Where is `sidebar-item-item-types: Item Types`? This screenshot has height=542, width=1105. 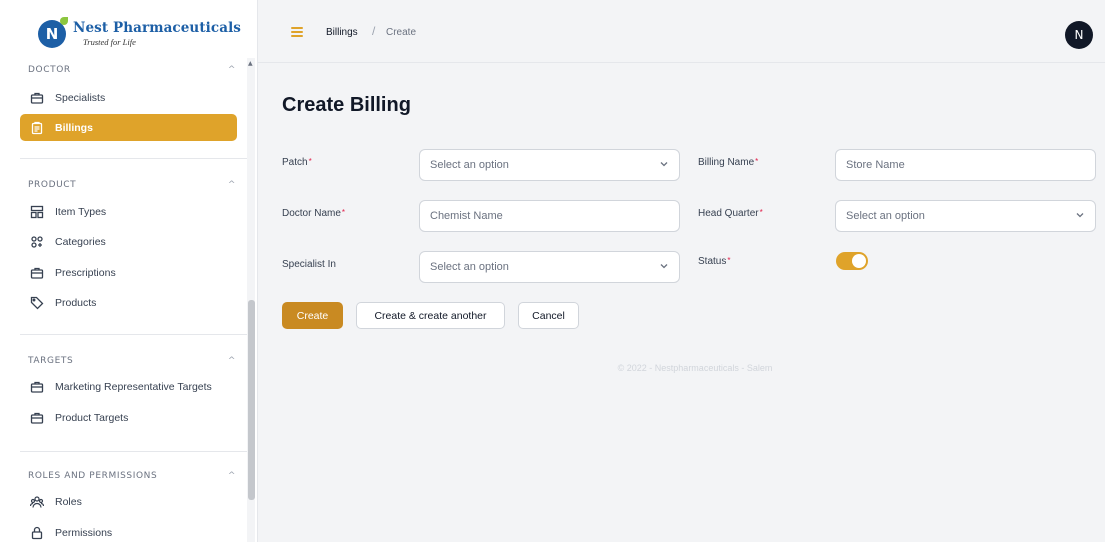
sidebar-item-item-types: Item Types is located at coordinates (128, 211).